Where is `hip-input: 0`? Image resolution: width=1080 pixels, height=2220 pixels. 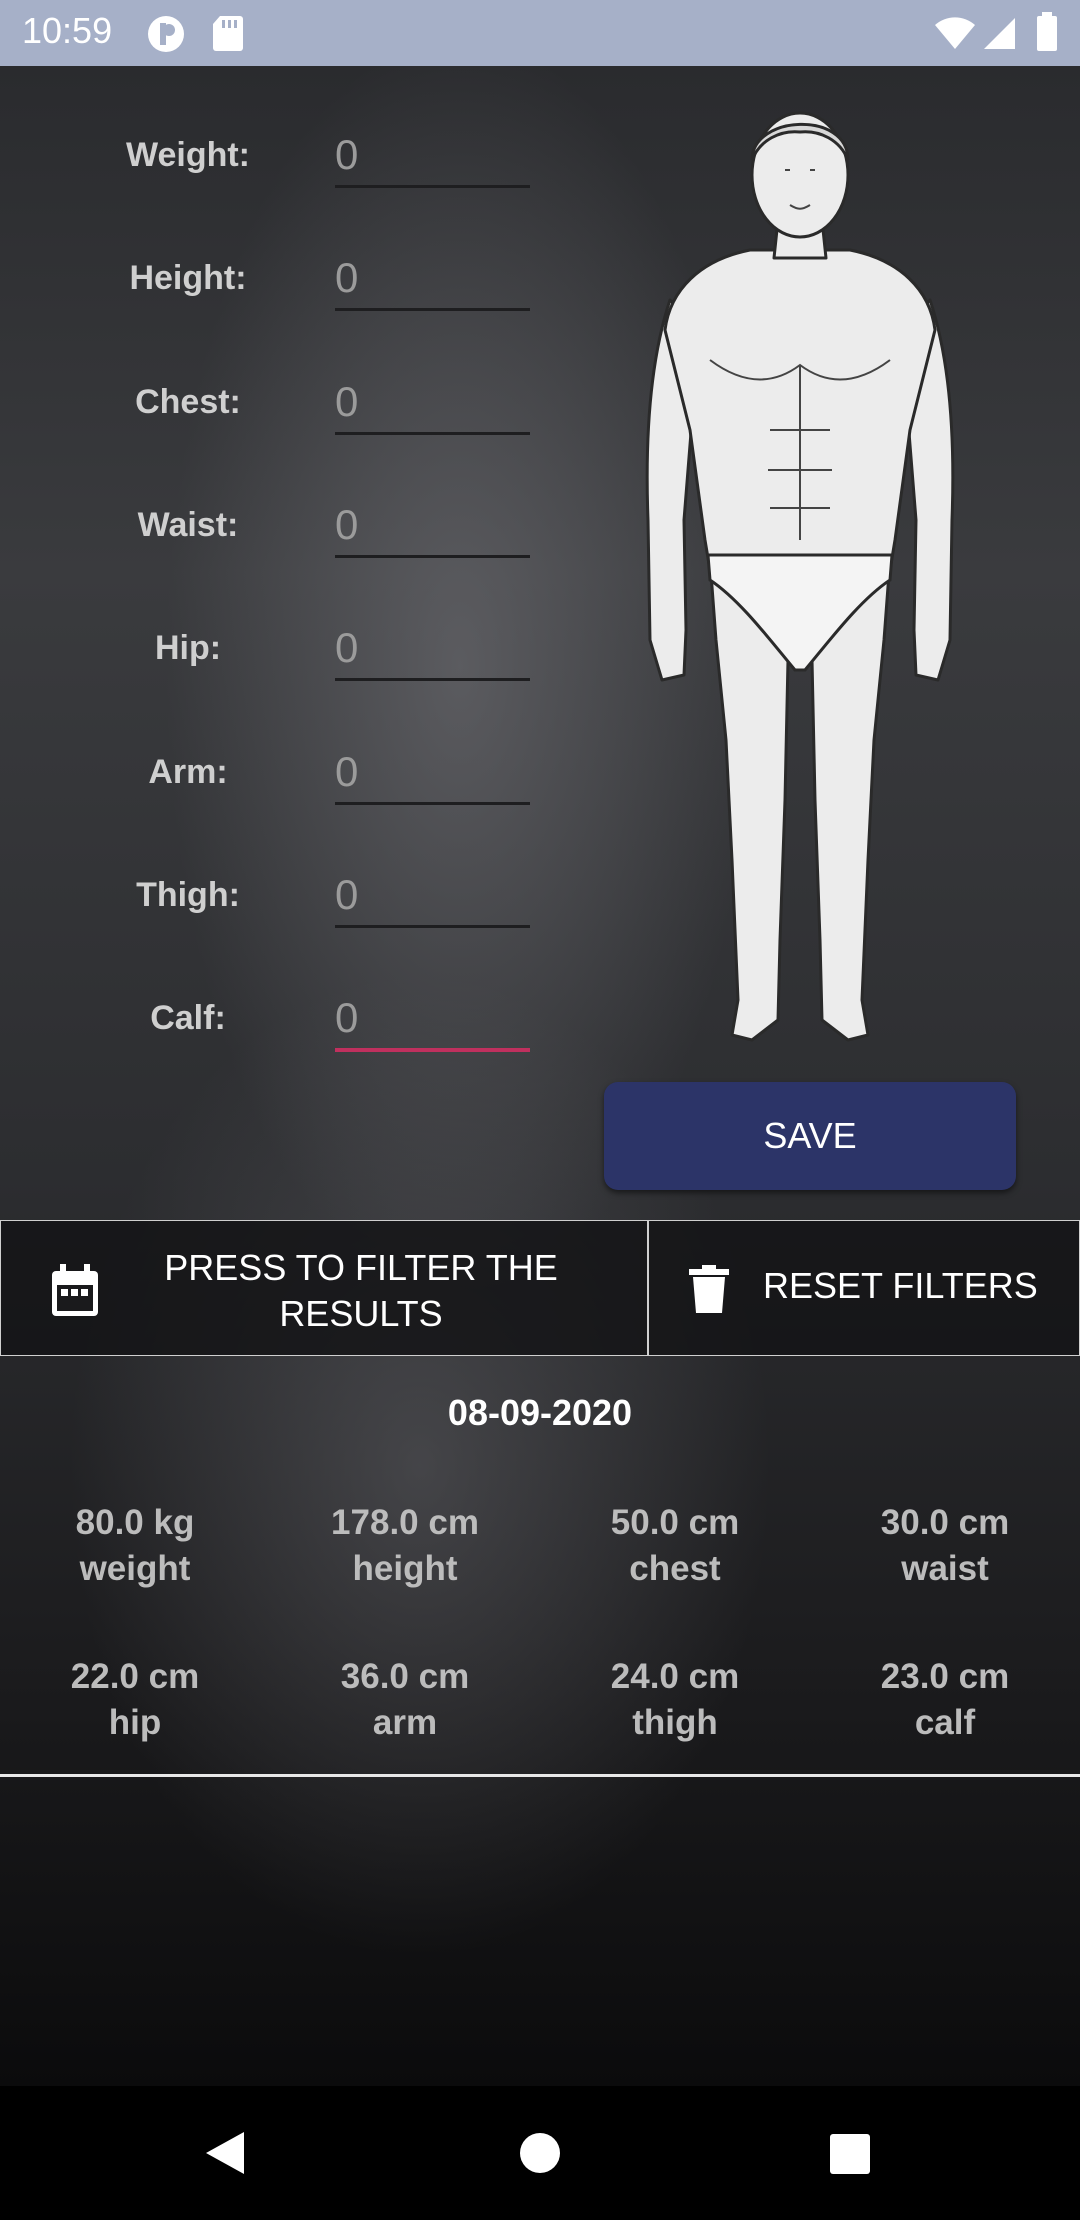
hip-input: 0 is located at coordinates (432, 649).